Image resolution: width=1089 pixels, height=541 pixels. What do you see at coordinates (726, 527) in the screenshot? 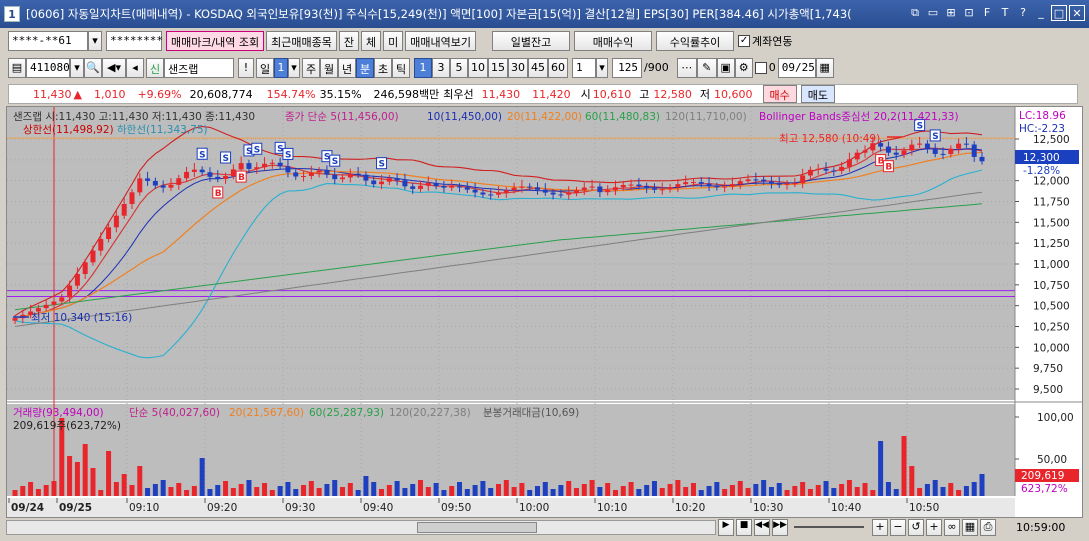
I see `scroll-right-icon: ▶` at bounding box center [726, 527].